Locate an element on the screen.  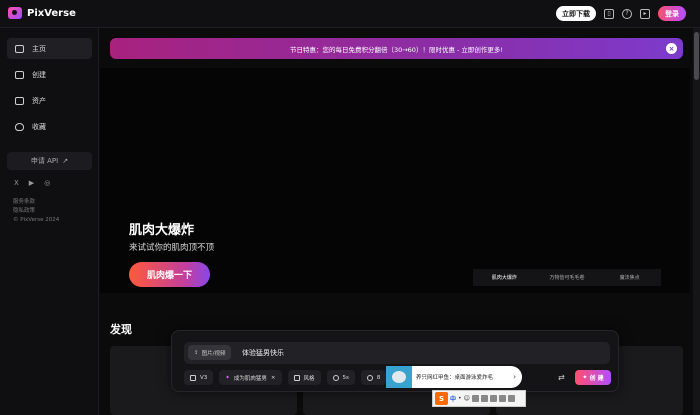
sidebar-item-label: 主页 is located at coordinates (39, 48).